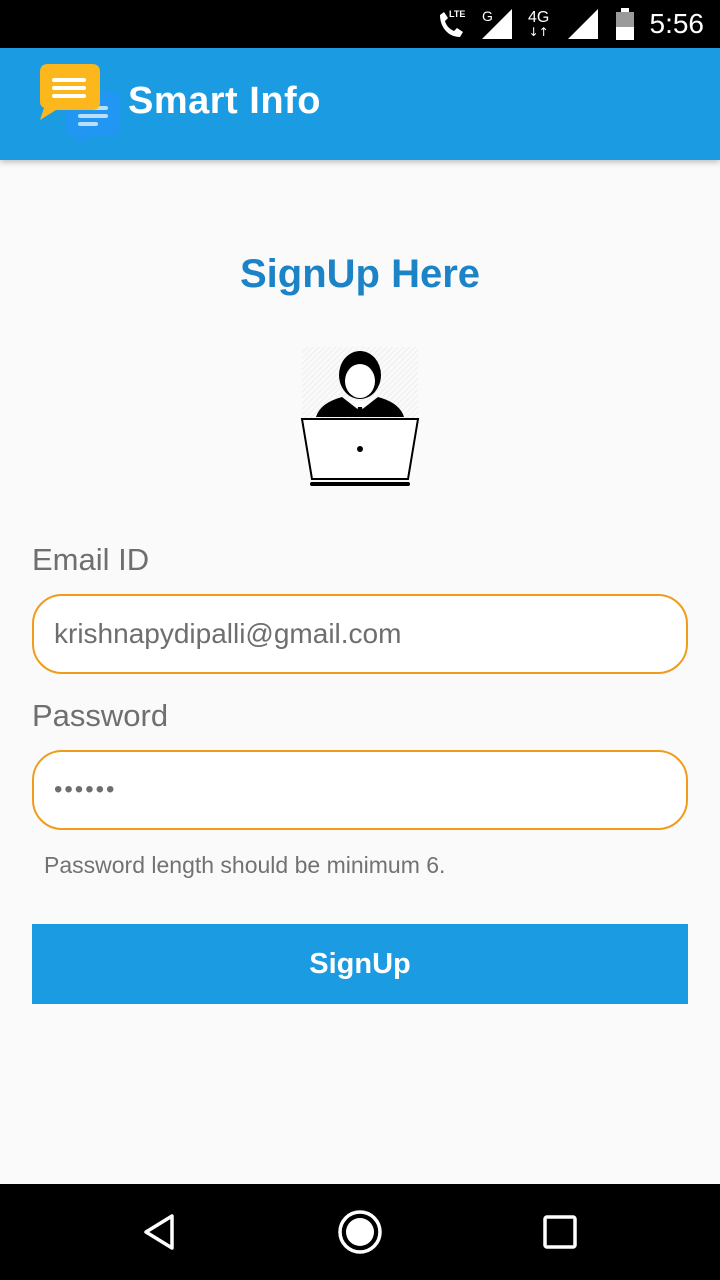  I want to click on page-title: SignUp Here, so click(360, 274).